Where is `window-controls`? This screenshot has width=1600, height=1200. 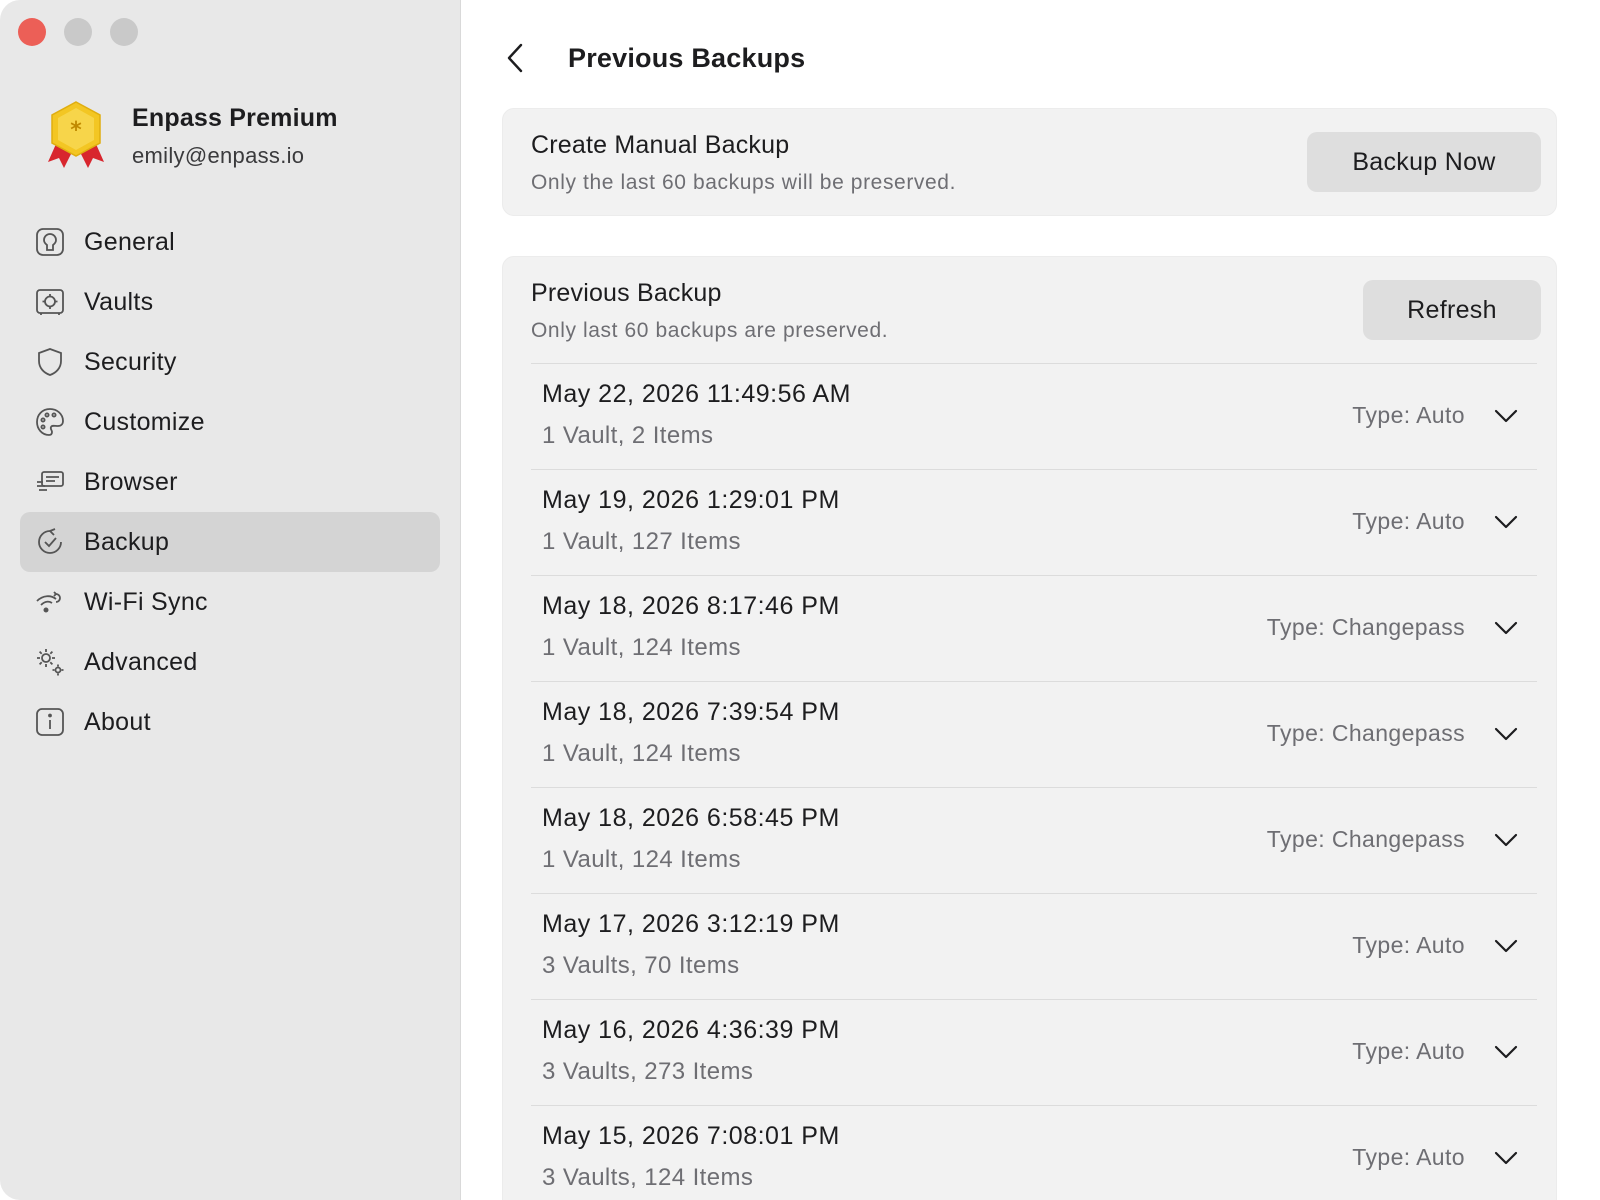 window-controls is located at coordinates (78, 32).